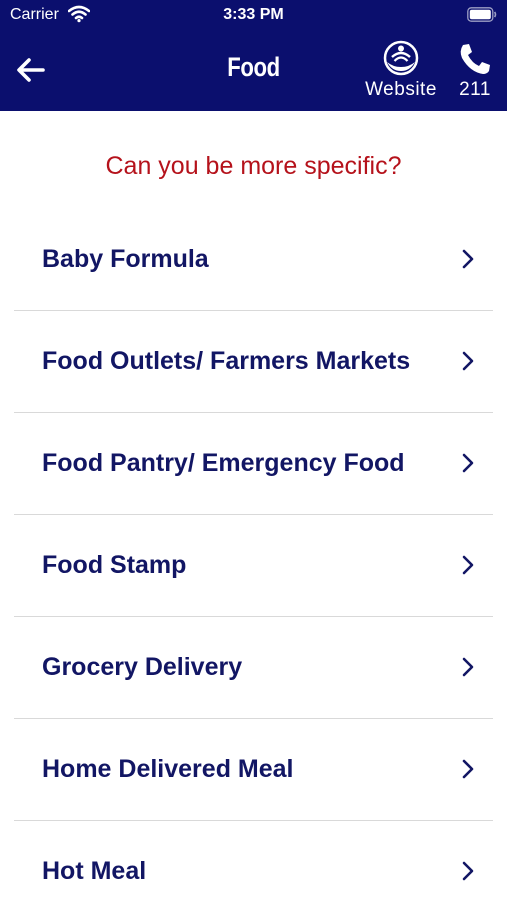 This screenshot has height=900, width=507. Describe the element at coordinates (125, 259) in the screenshot. I see `list-item-label: Baby Formula` at that location.